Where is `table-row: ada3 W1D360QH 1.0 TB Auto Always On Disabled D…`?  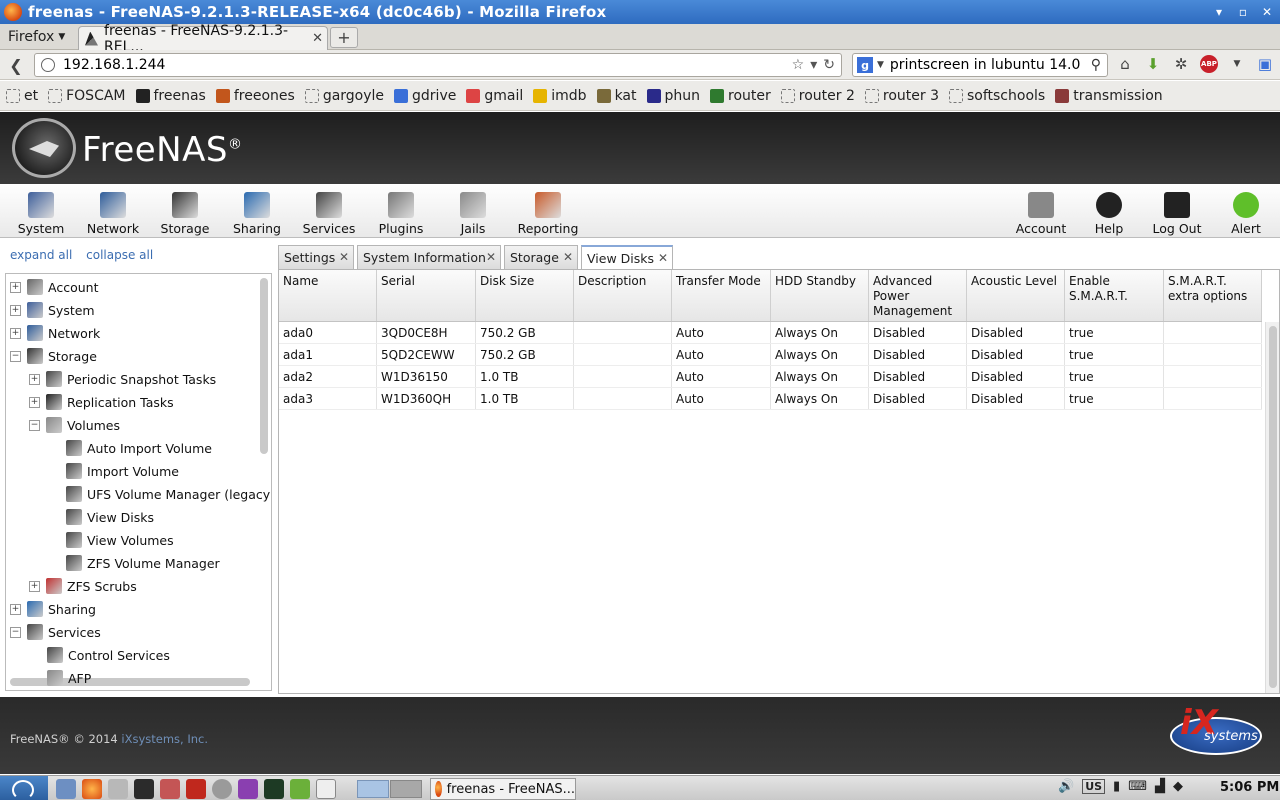 table-row: ada3 W1D360QH 1.0 TB Auto Always On Disabled D… is located at coordinates (770, 399).